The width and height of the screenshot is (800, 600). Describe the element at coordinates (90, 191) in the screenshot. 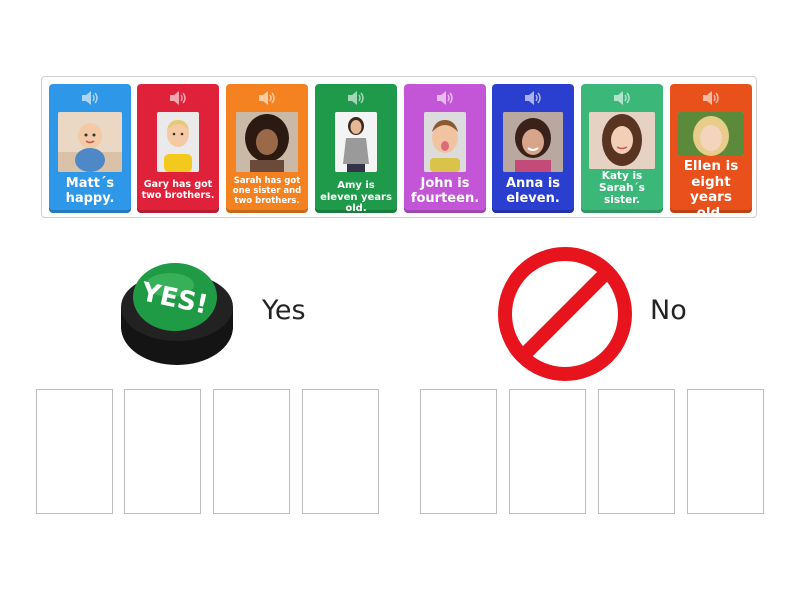

I see `card-caption: Matt´s happy.` at that location.